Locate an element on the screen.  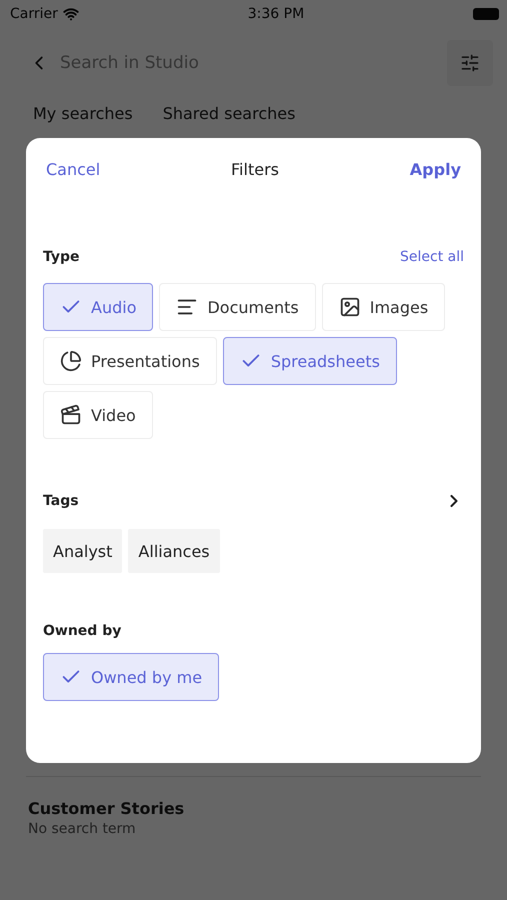
sliders-icon is located at coordinates (470, 63).